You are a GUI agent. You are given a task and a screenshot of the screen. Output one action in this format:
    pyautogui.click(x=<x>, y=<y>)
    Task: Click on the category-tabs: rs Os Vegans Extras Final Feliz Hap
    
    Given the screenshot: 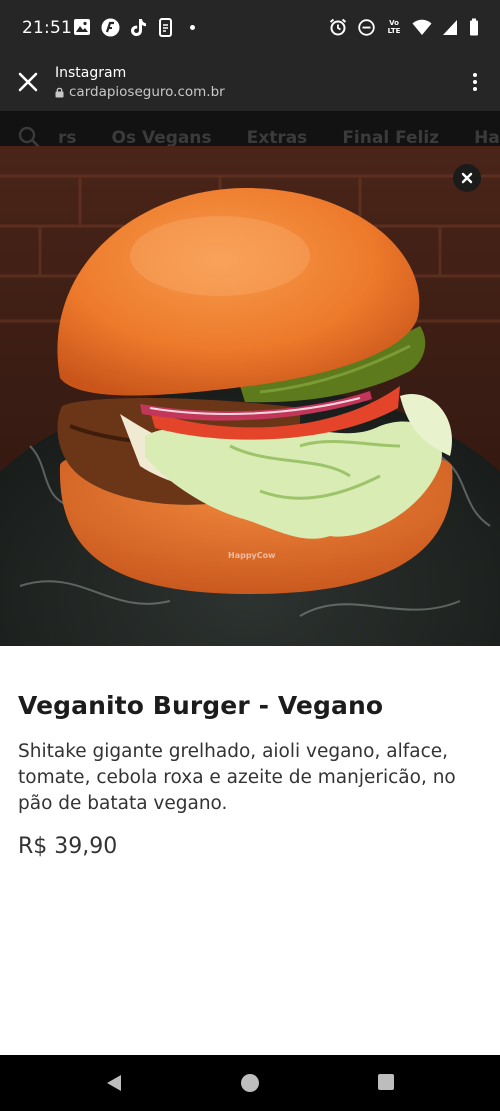 What is the action you would take?
    pyautogui.click(x=279, y=138)
    